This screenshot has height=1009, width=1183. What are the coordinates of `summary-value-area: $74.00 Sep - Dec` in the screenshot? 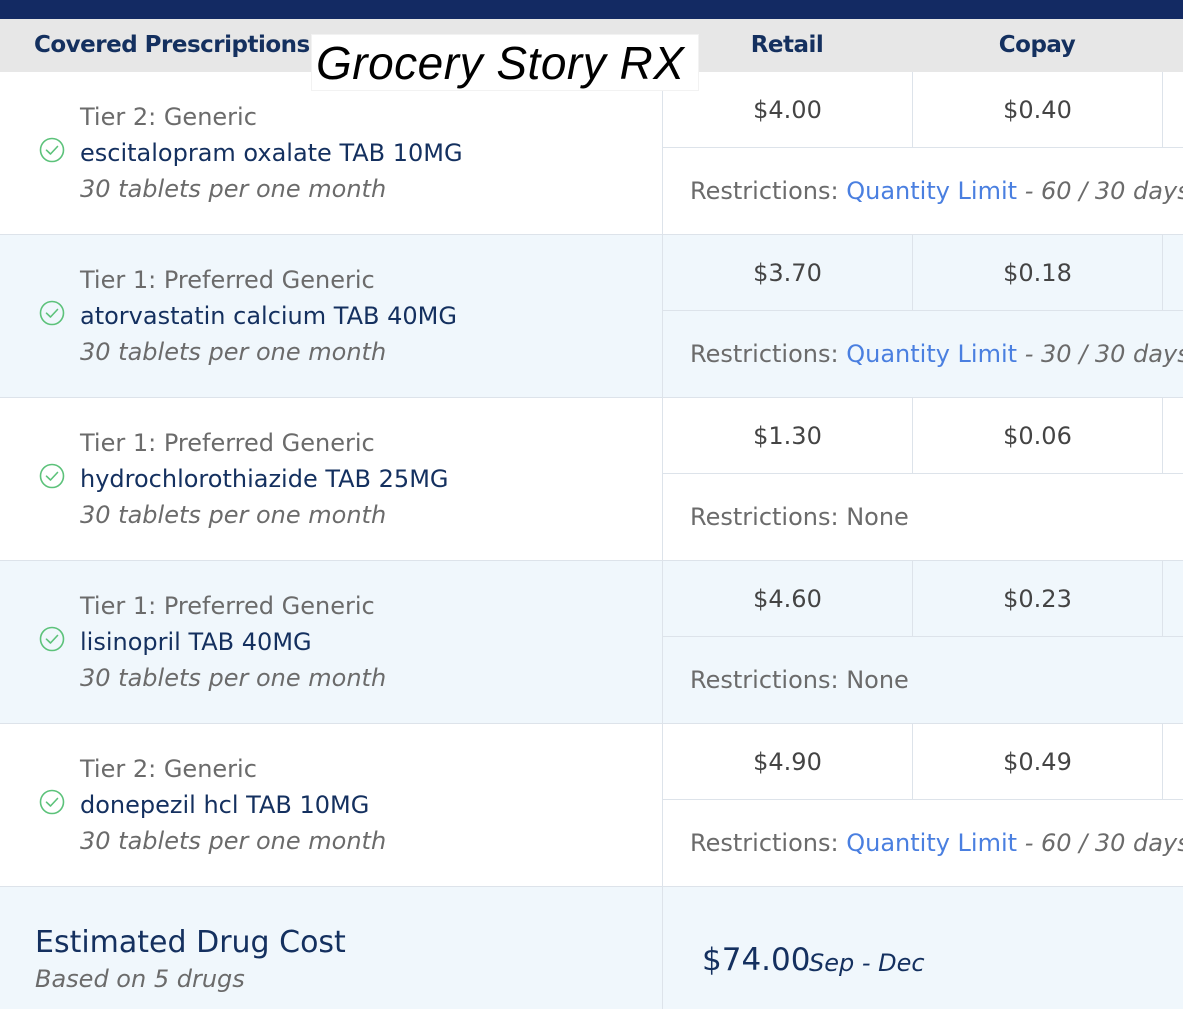 It's located at (922, 948).